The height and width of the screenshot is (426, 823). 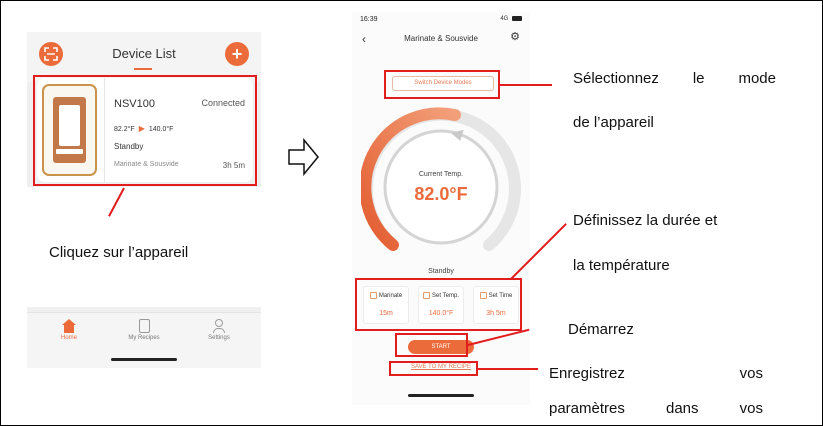 What do you see at coordinates (69, 326) in the screenshot?
I see `home-icon` at bounding box center [69, 326].